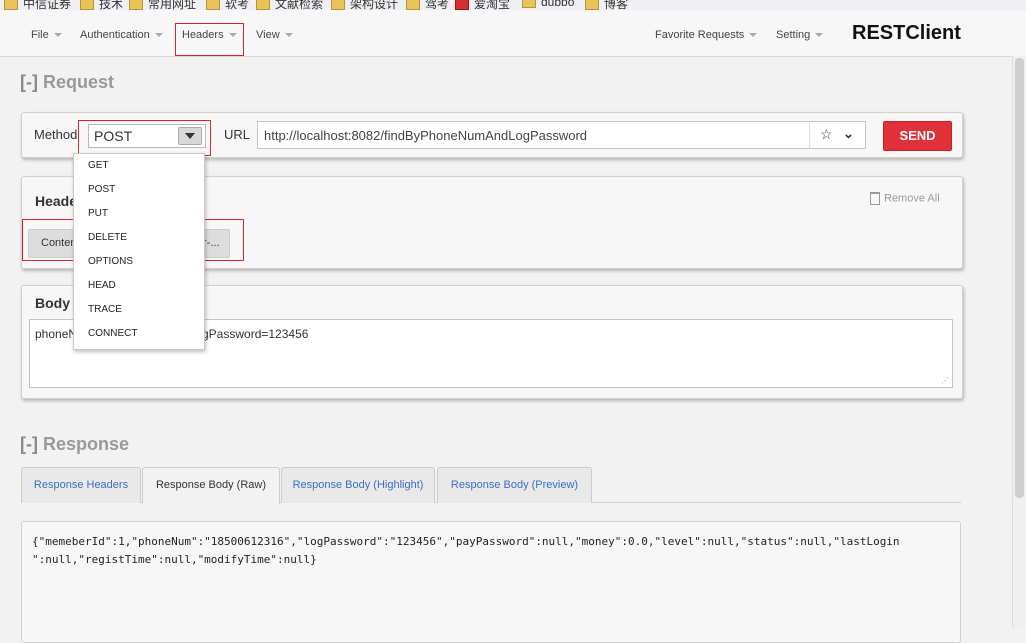  I want to click on brand-title: RESTClient, so click(906, 33).